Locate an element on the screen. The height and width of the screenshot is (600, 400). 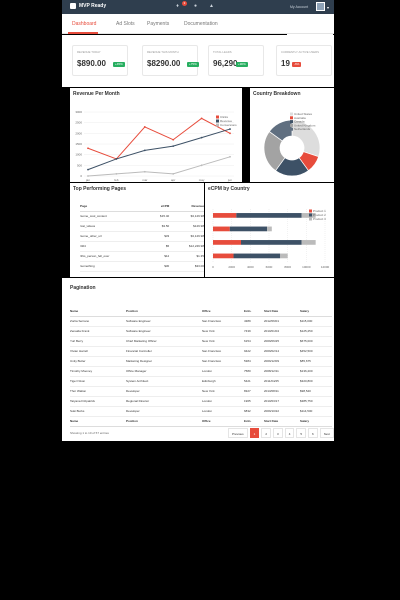
column-header: Page is located at coordinates (114, 206).